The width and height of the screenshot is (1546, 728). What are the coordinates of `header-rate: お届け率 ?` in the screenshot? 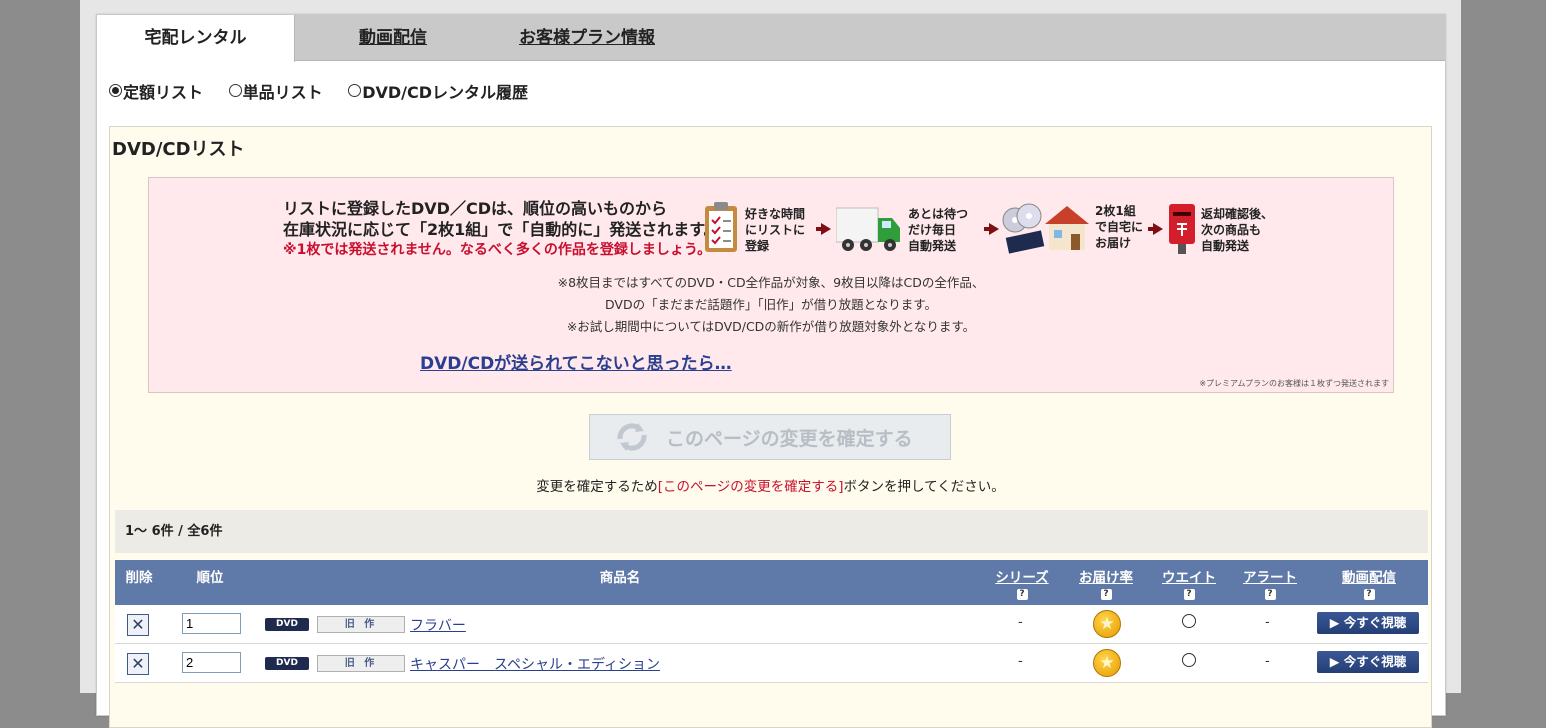 It's located at (1106, 583).